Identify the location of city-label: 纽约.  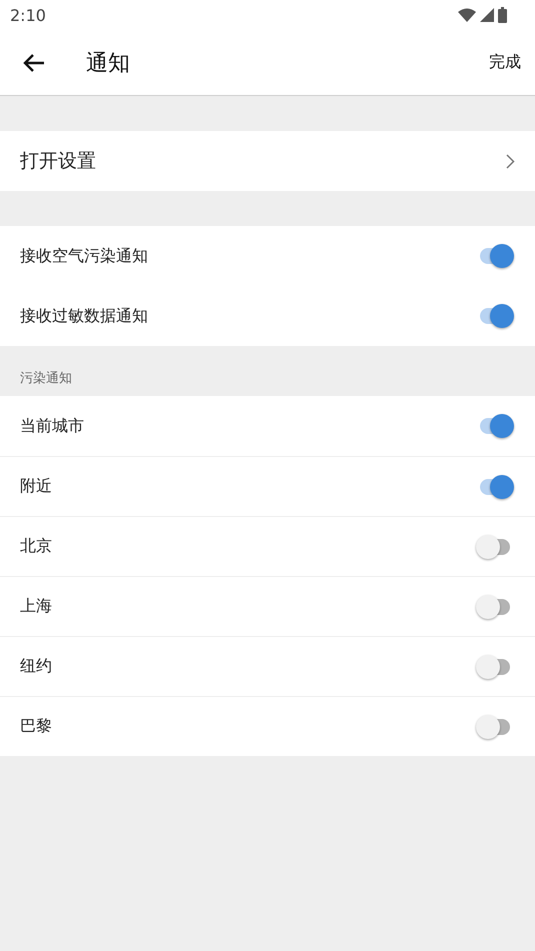
(36, 666).